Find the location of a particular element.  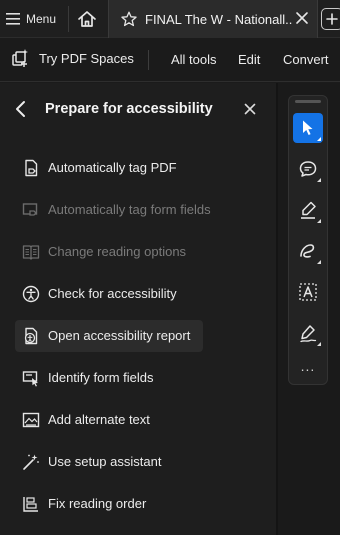

new-tab-button is located at coordinates (330, 19).